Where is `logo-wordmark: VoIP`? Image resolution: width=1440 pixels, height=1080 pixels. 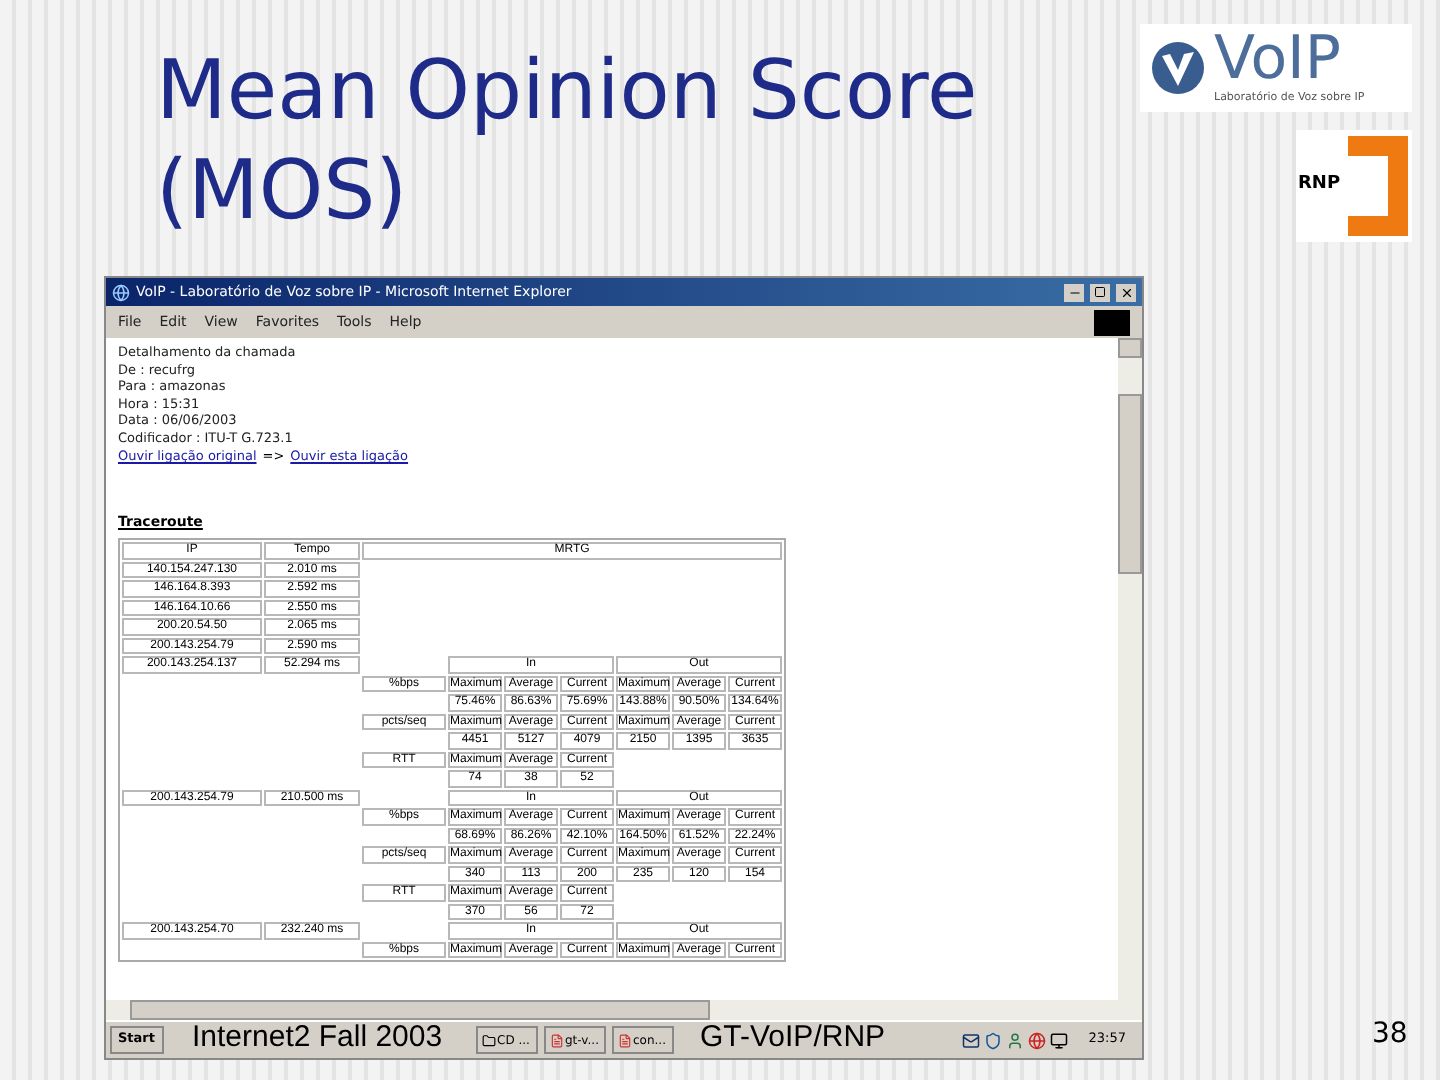
logo-wordmark: VoIP is located at coordinates (1277, 59).